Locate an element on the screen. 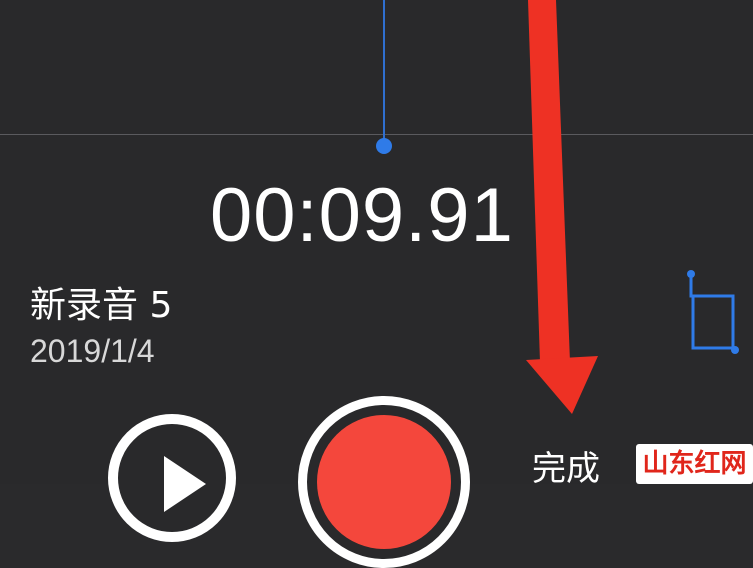  recording-date: 2019/1/4 is located at coordinates (92, 351).